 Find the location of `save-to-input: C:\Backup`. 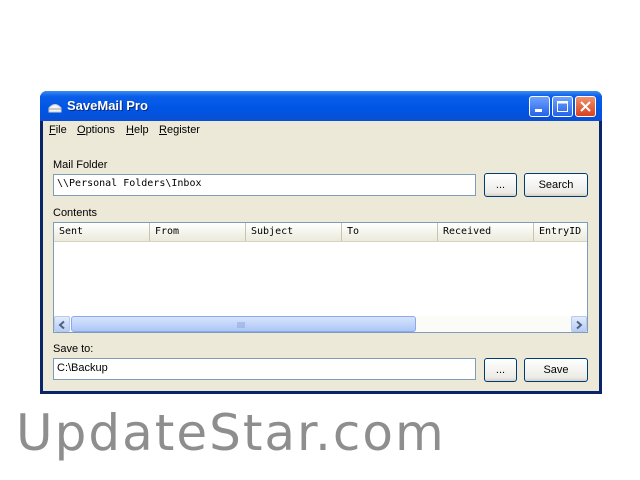

save-to-input: C:\Backup is located at coordinates (264, 369).